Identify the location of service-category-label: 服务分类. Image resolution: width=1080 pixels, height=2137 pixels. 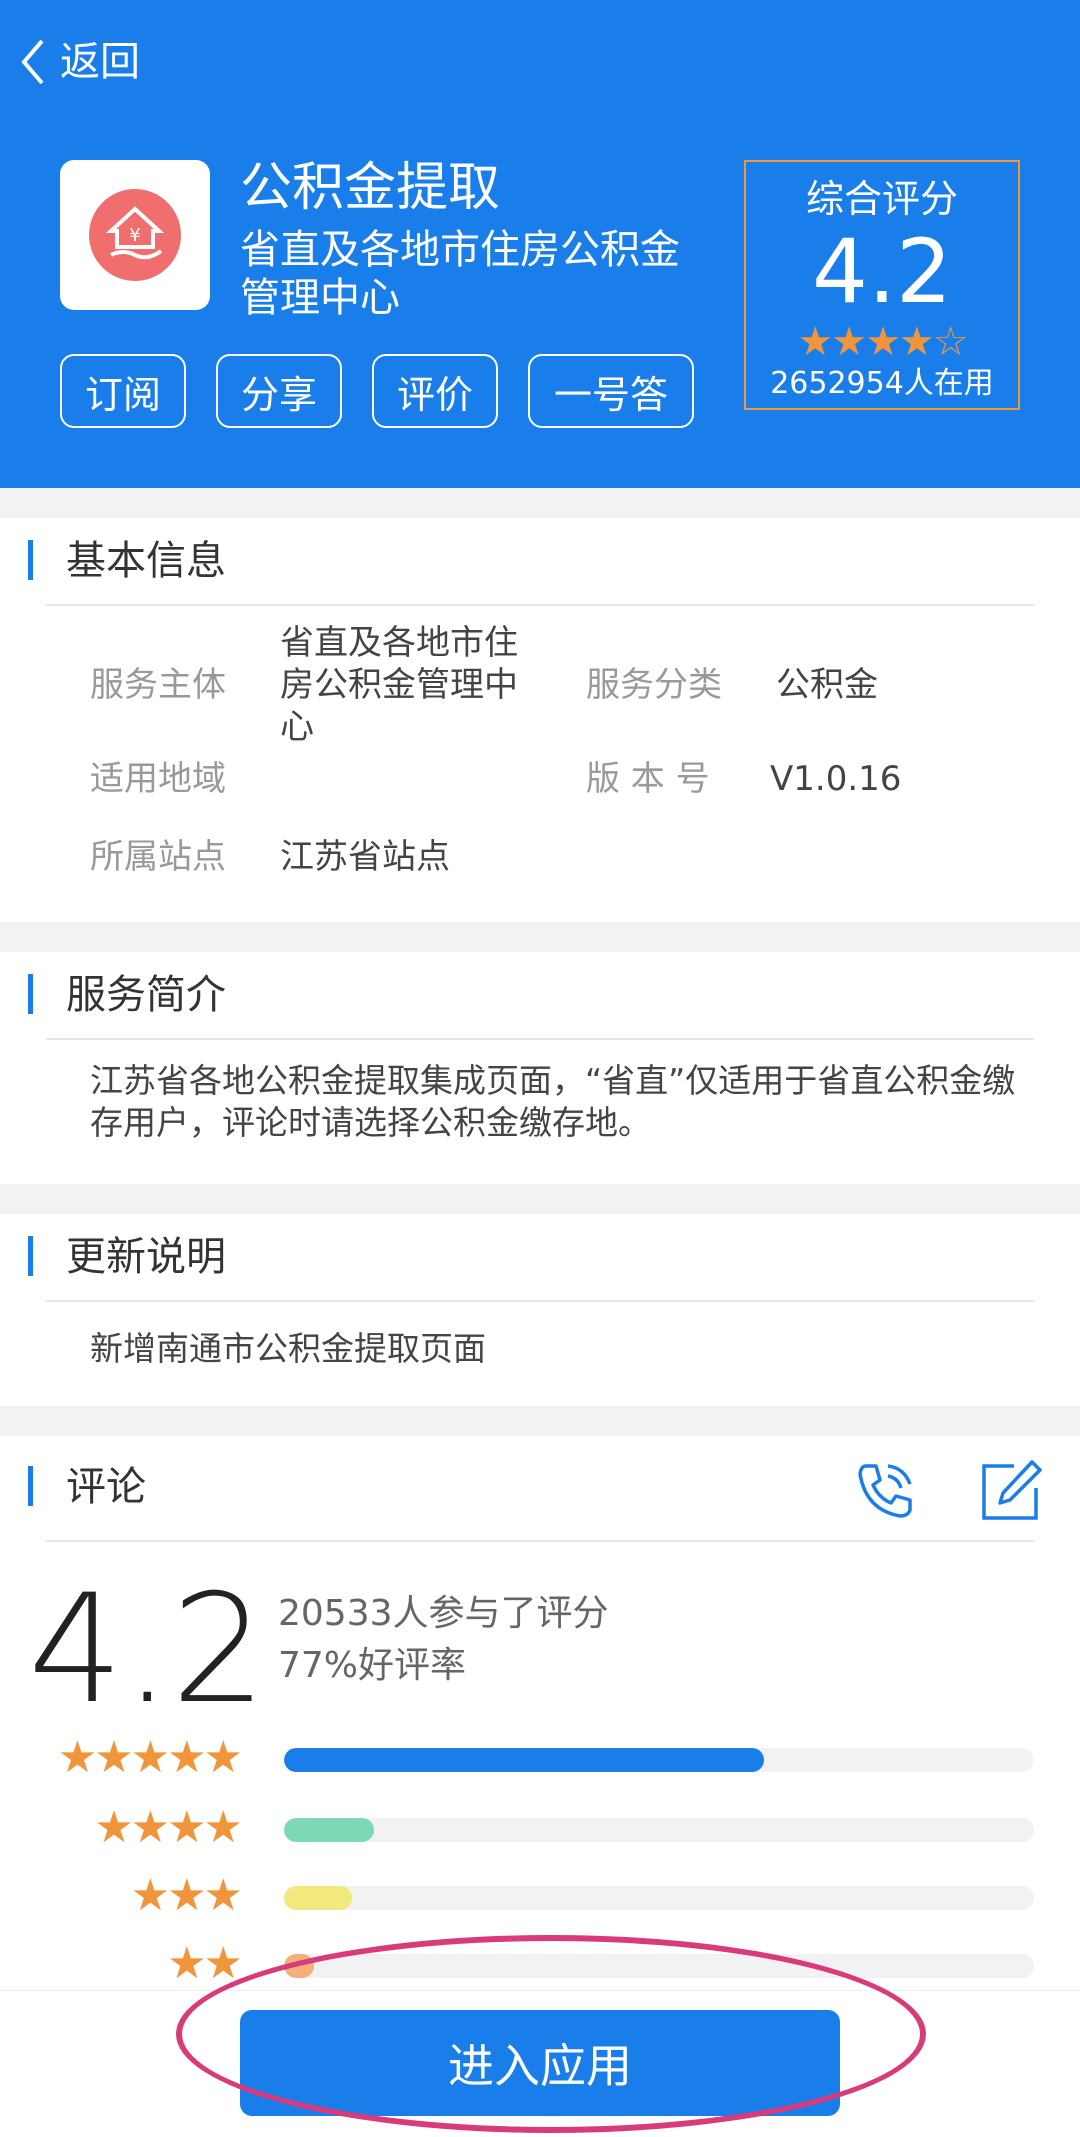
(654, 685).